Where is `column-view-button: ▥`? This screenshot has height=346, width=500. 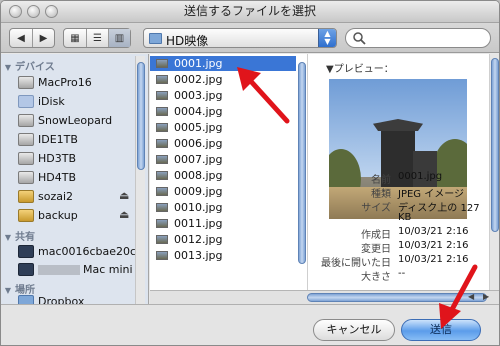
column-view-button: ▥ is located at coordinates (119, 38).